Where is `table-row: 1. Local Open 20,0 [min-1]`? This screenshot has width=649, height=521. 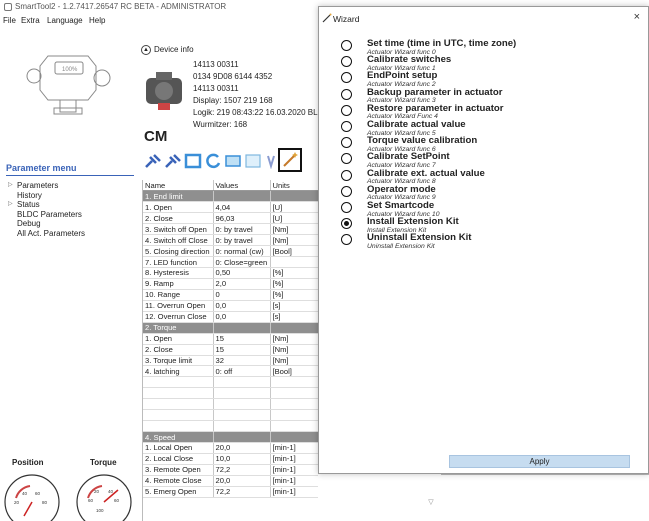 table-row: 1. Local Open 20,0 [min-1] is located at coordinates (230, 448).